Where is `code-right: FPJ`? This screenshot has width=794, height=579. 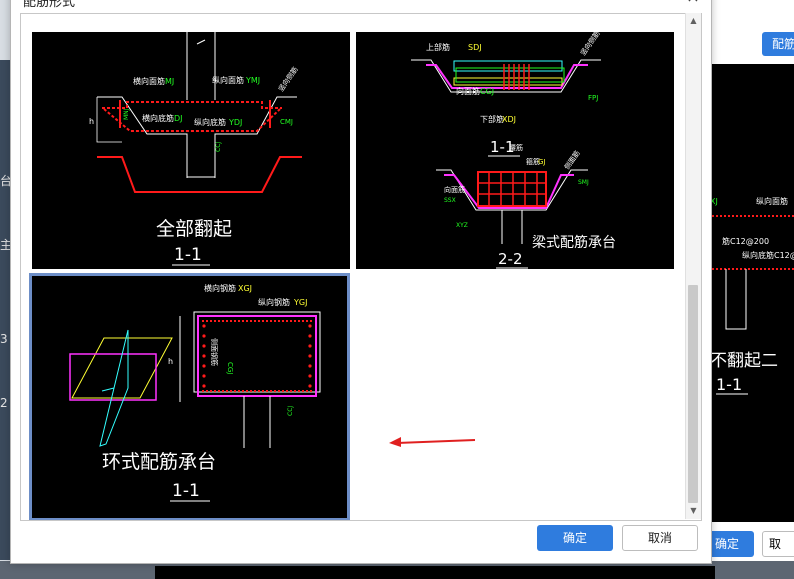
code-right: FPJ is located at coordinates (593, 98).